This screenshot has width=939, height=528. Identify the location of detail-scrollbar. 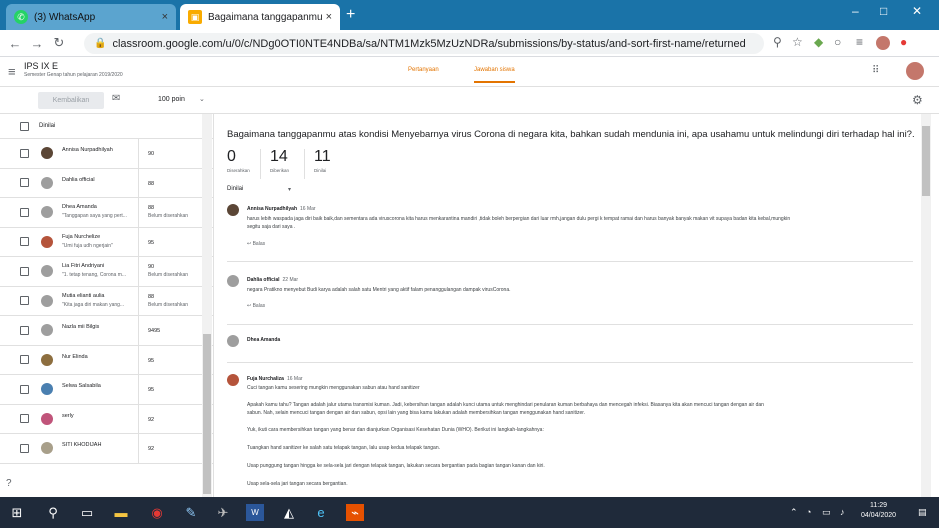
(926, 305).